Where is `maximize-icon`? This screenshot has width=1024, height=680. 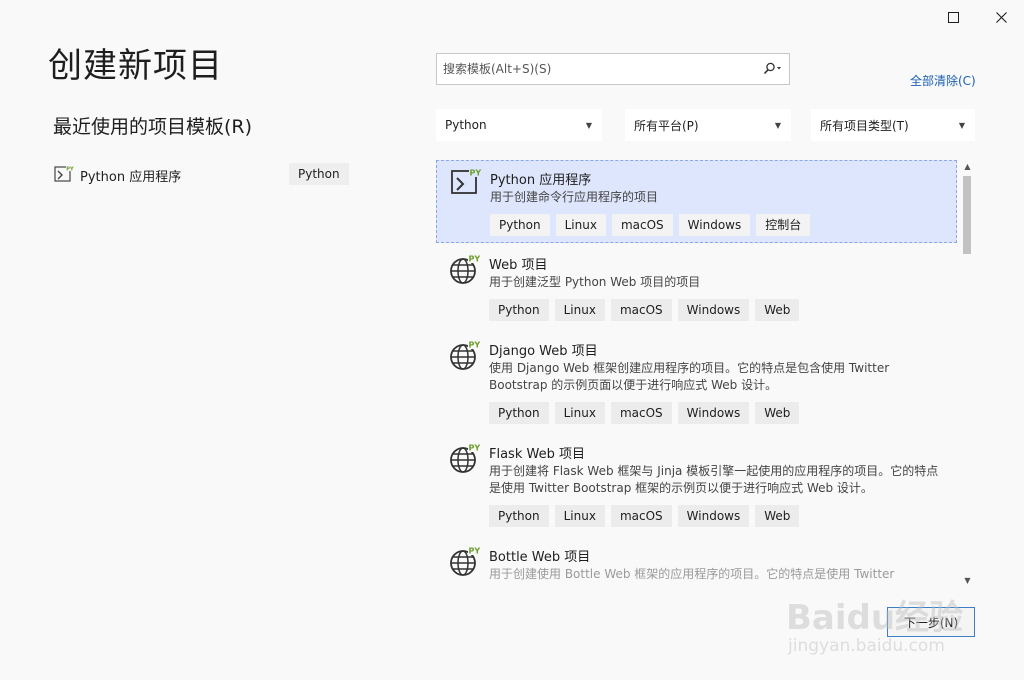 maximize-icon is located at coordinates (953, 17).